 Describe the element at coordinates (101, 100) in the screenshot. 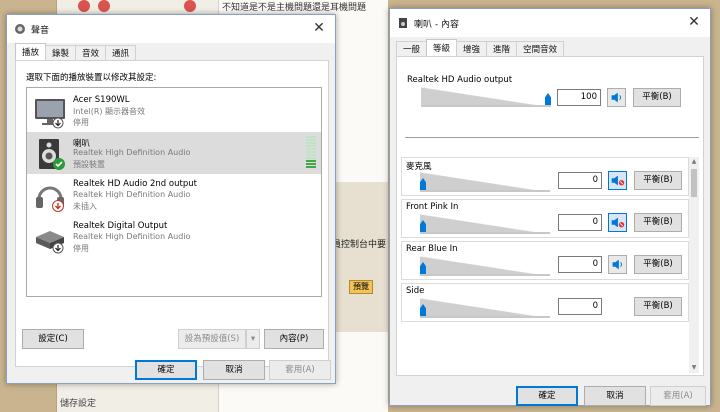

I see `device-name: Acer S190WL` at that location.